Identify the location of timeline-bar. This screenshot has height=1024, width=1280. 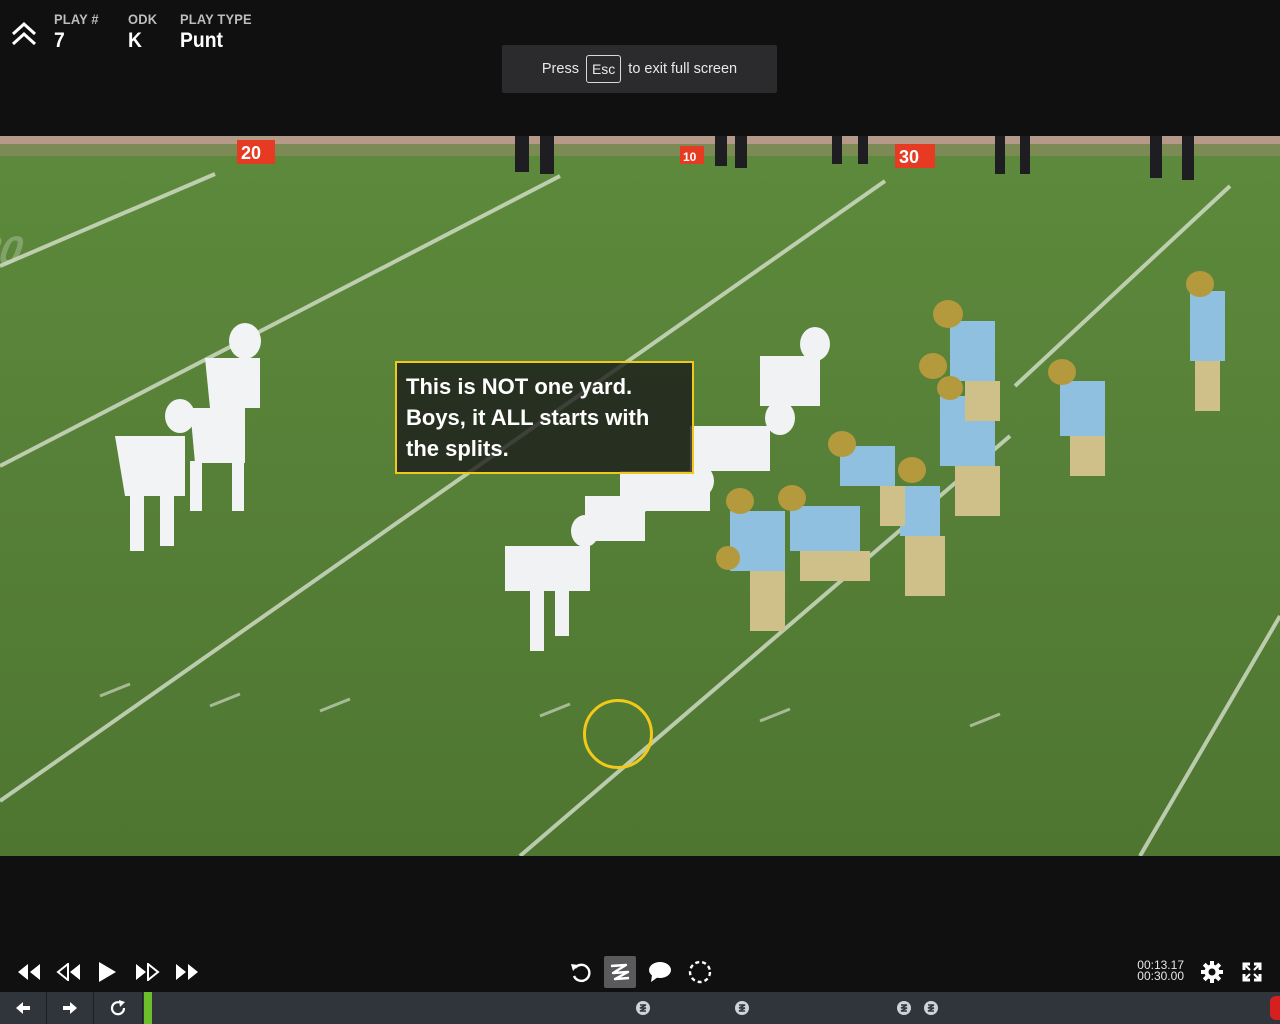
(640, 1008).